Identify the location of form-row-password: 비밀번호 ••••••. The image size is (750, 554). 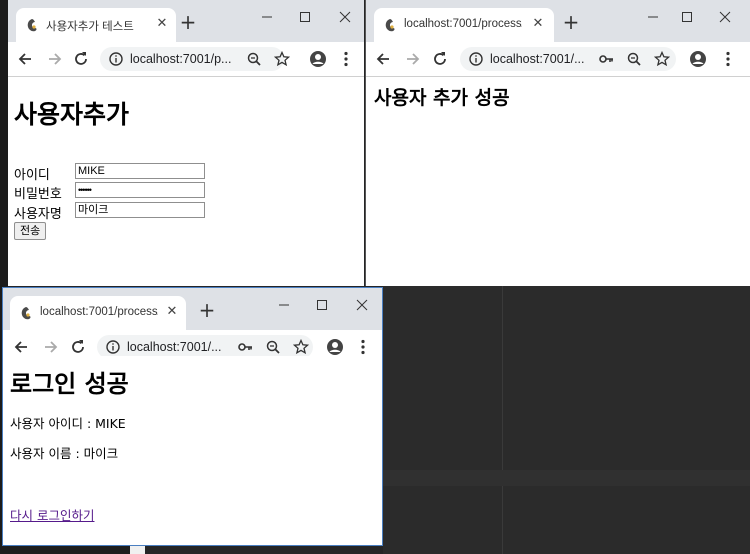
(109, 192).